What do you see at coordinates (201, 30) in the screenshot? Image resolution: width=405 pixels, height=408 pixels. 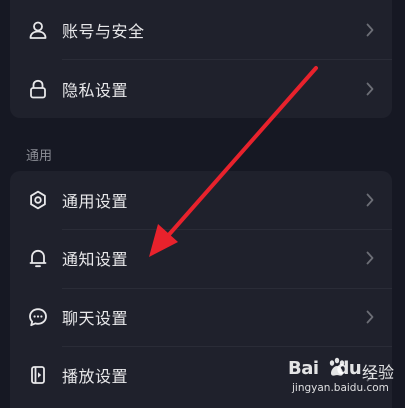 I see `account-security-row: 账号与安全` at bounding box center [201, 30].